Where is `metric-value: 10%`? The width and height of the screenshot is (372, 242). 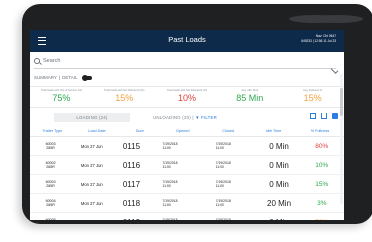 metric-value: 10% is located at coordinates (186, 98).